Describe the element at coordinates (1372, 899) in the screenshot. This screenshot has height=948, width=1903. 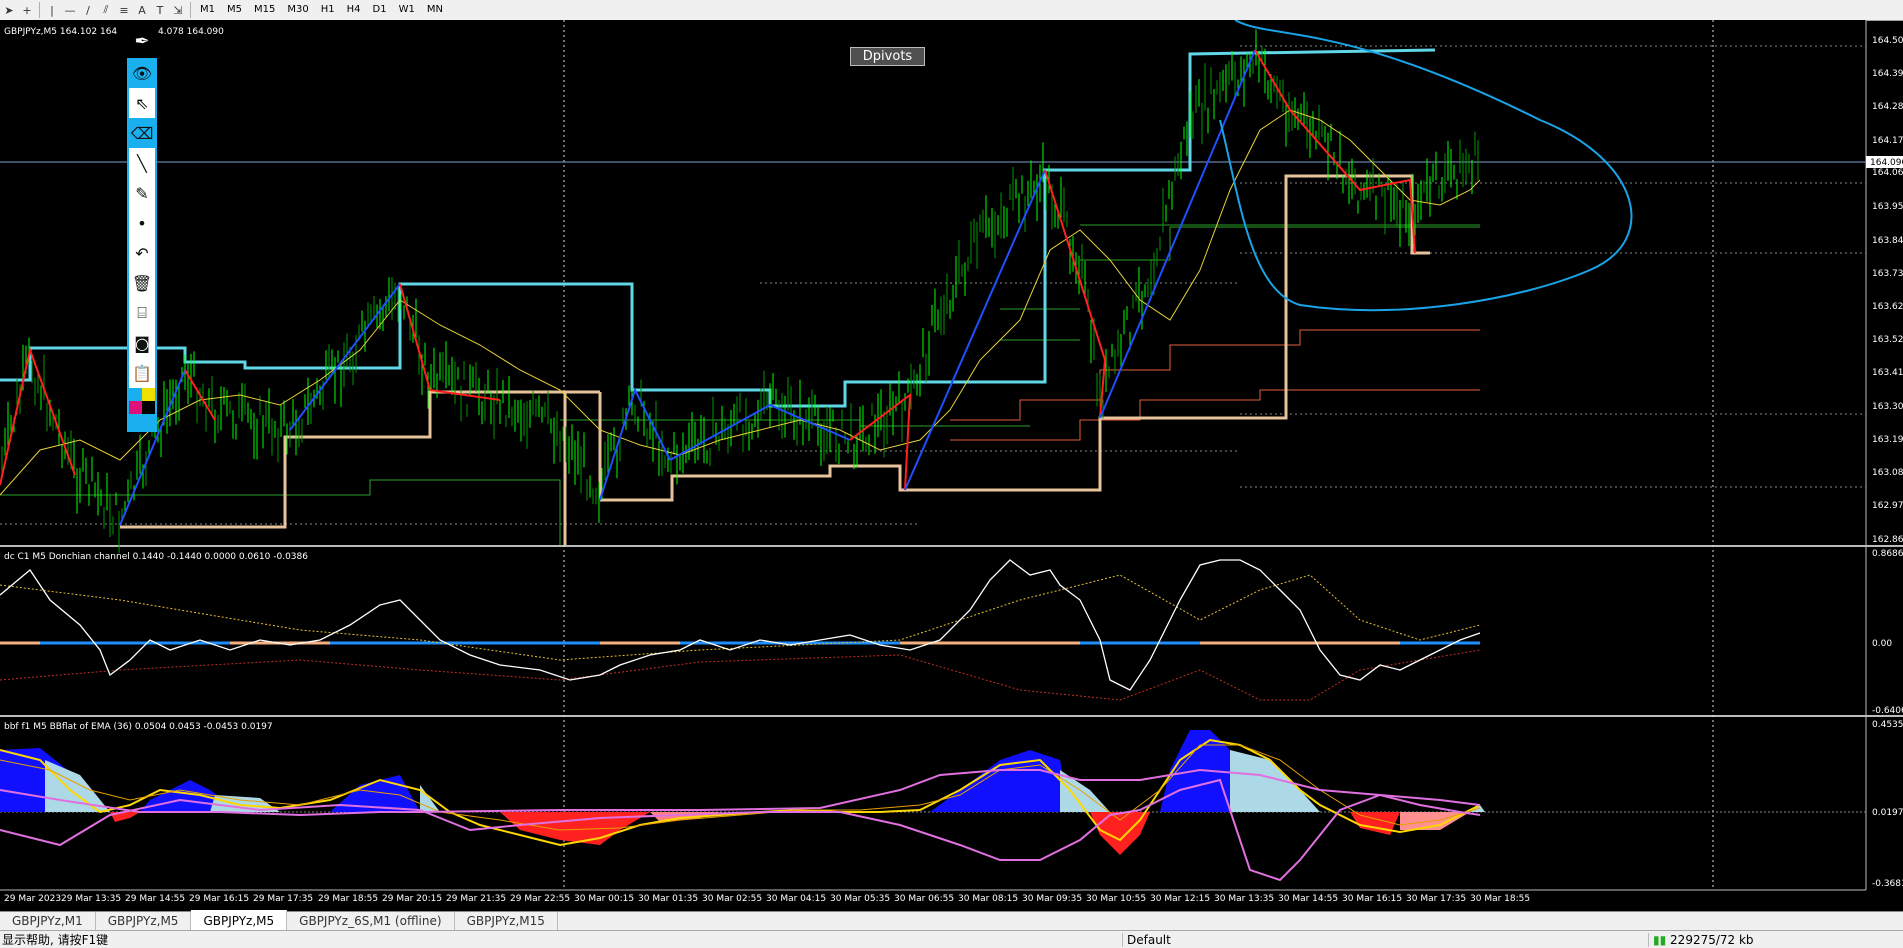
I see `time-label: 30 Mar 16:15` at that location.